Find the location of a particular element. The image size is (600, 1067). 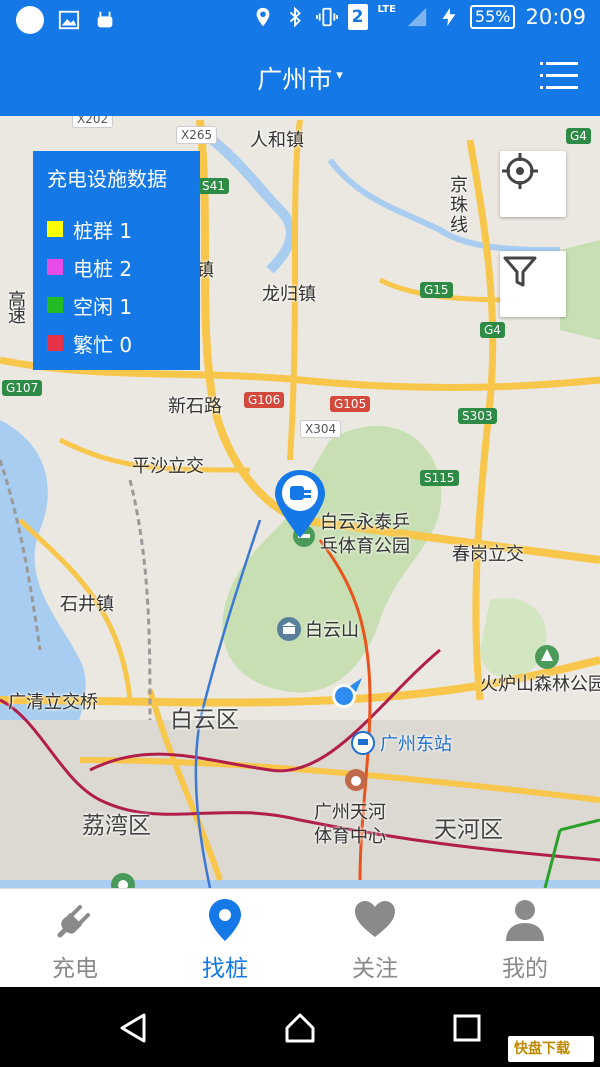

legend-row: 桩群 1 is located at coordinates (116, 229).